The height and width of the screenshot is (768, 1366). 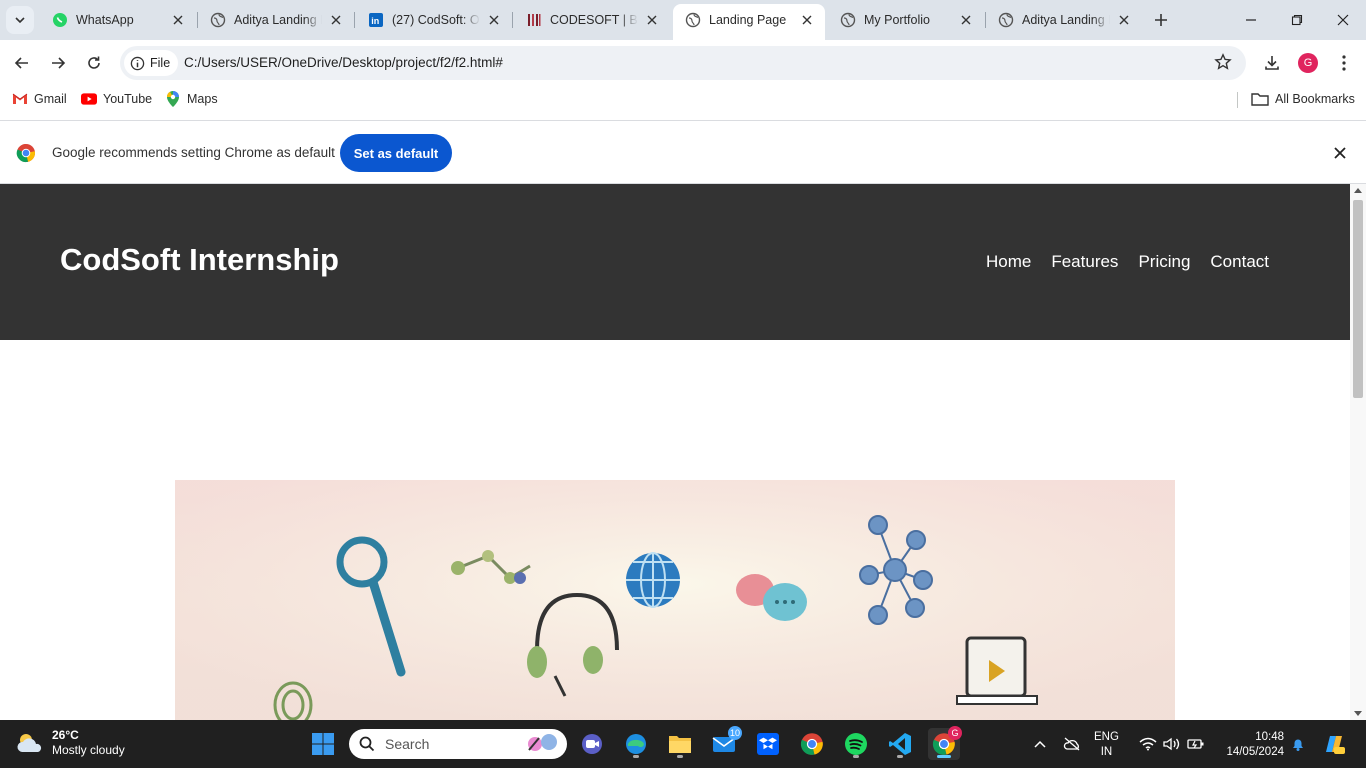 I want to click on gmail-icon, so click(x=20, y=99).